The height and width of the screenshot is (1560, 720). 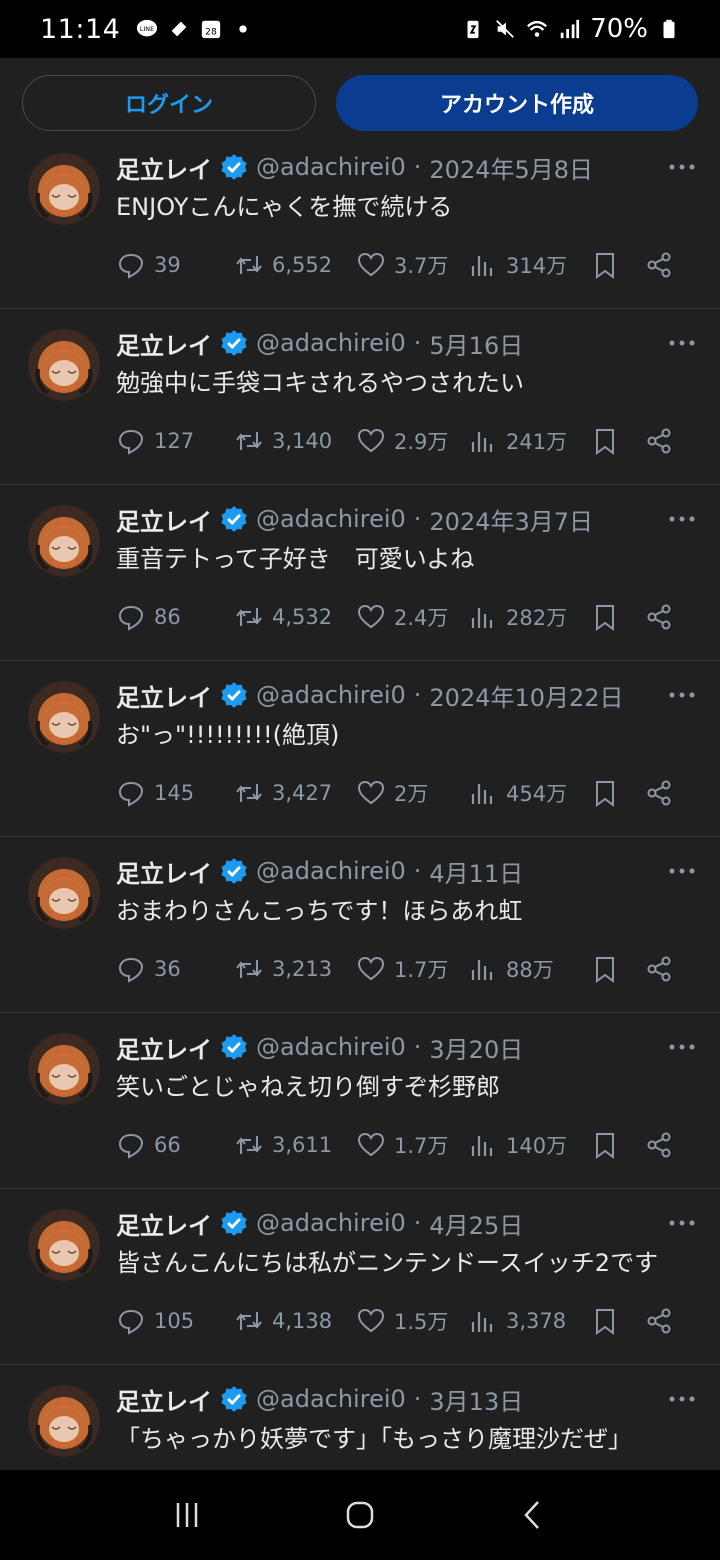 What do you see at coordinates (412, 617) in the screenshot?
I see `like-button: 2.4万` at bounding box center [412, 617].